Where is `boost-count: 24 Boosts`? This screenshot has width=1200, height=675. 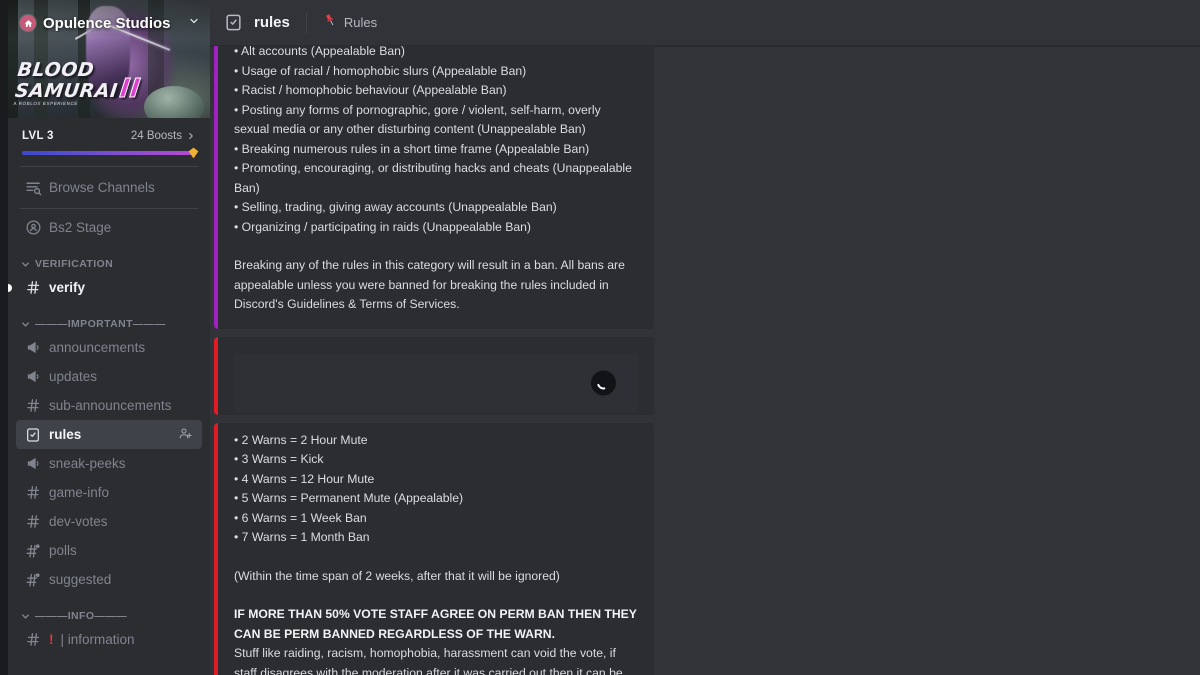
boost-count: 24 Boosts is located at coordinates (163, 136).